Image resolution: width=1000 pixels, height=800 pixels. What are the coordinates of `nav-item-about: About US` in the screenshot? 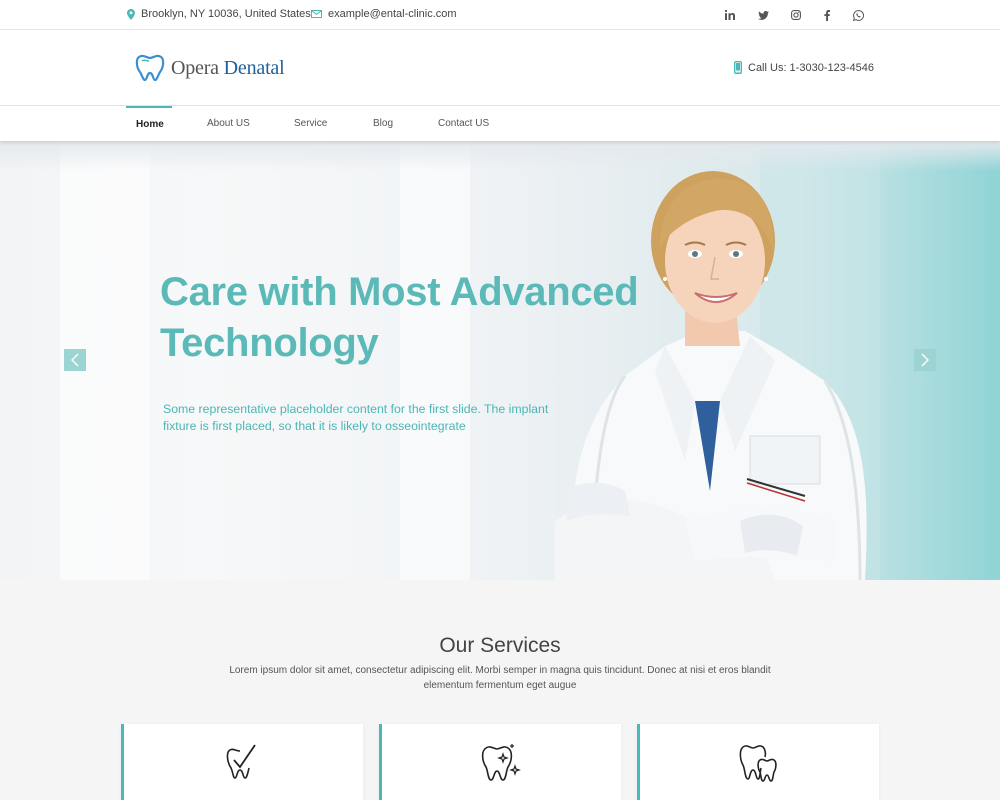 It's located at (228, 123).